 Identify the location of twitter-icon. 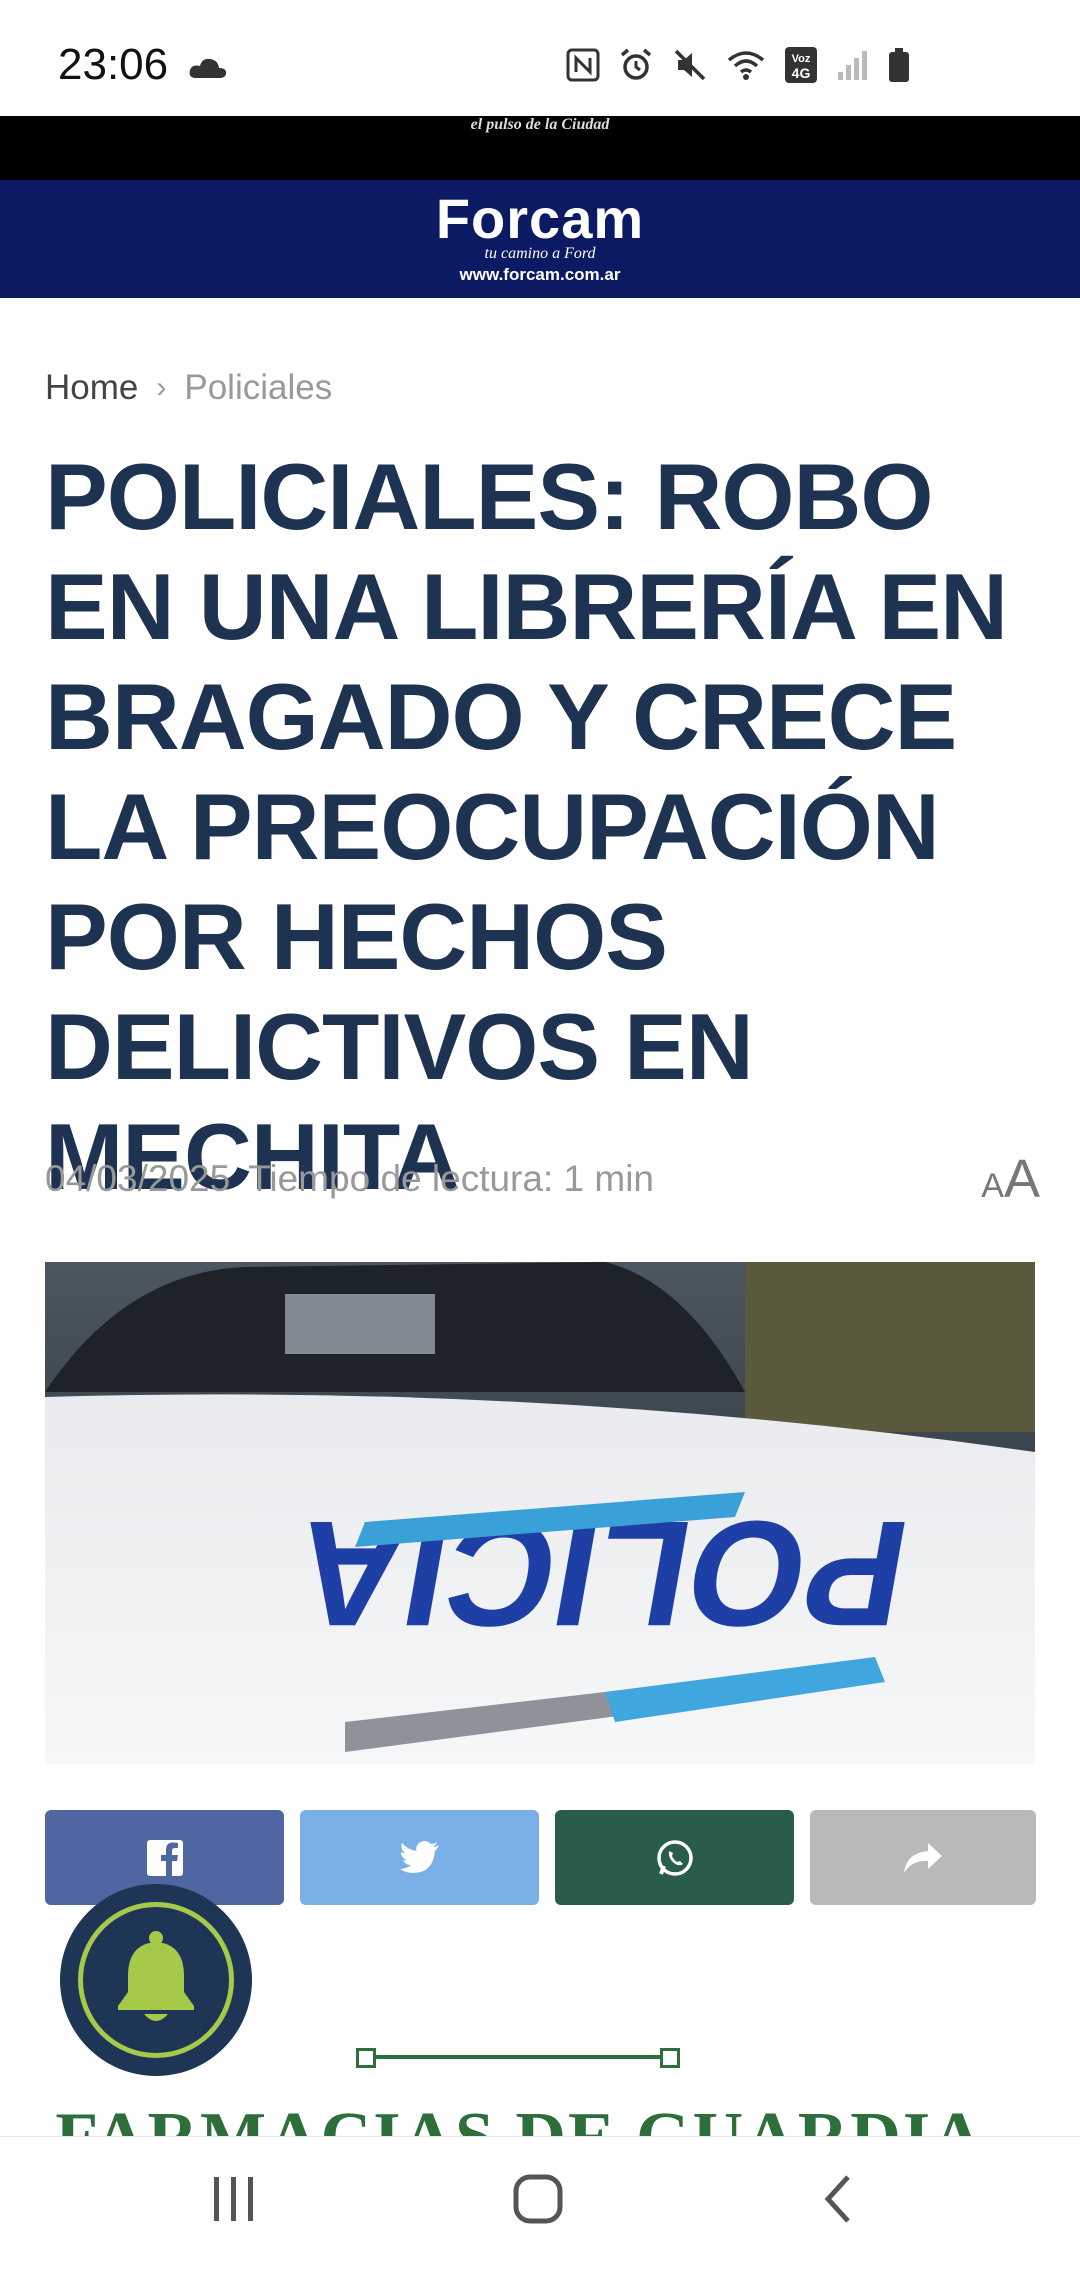
(419, 1856).